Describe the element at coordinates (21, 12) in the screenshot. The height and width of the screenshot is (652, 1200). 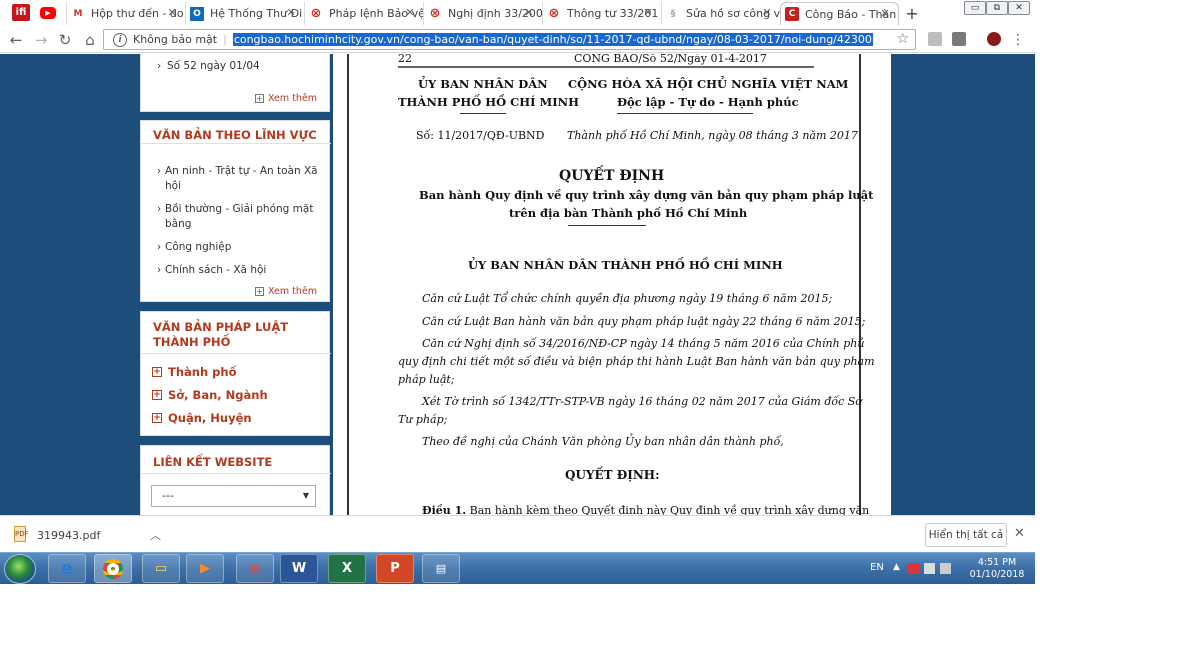
I see `pinned-tab-app: ifi` at that location.